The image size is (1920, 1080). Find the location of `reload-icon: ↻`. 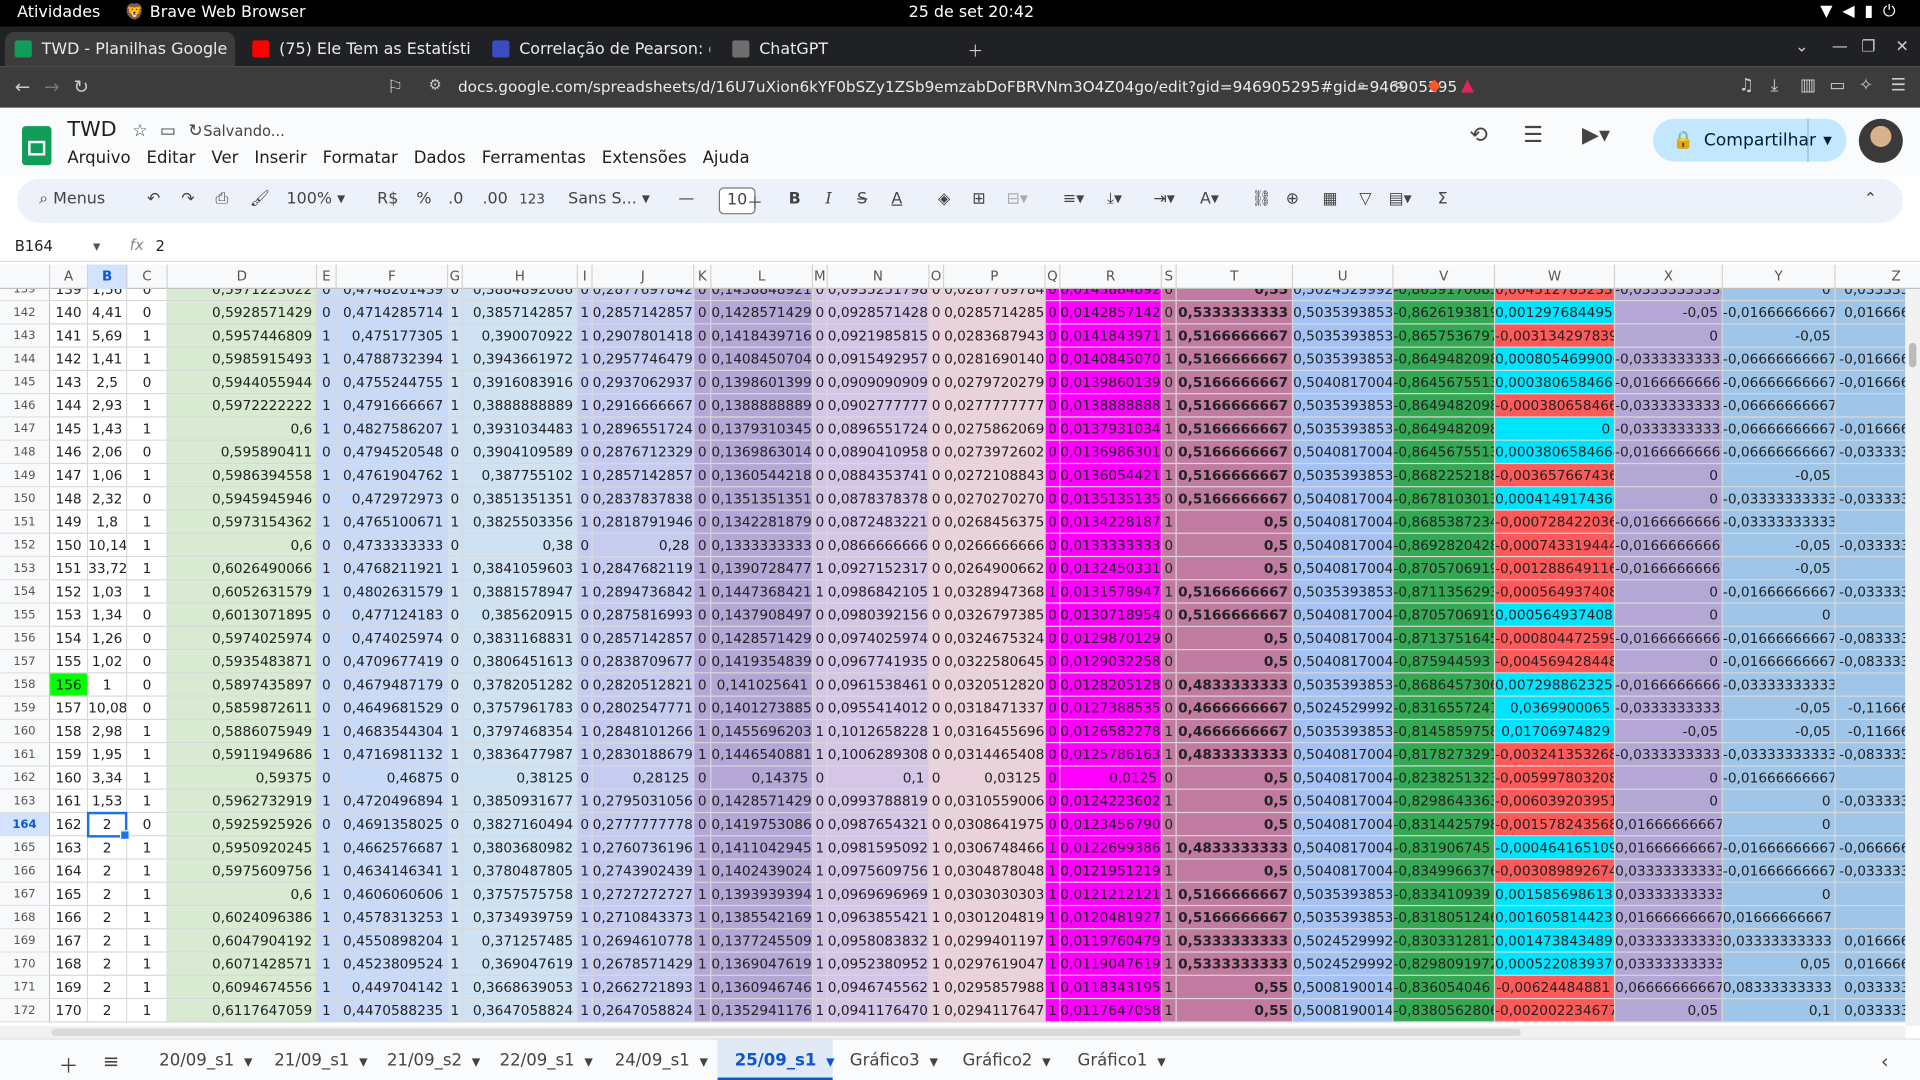

reload-icon: ↻ is located at coordinates (80, 87).